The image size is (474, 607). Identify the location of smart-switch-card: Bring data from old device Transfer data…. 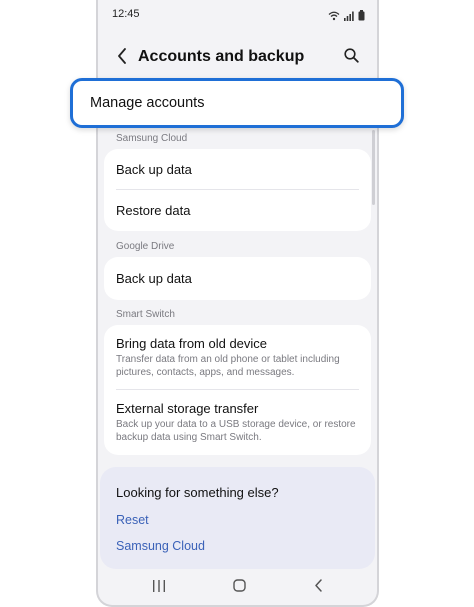
(237, 390).